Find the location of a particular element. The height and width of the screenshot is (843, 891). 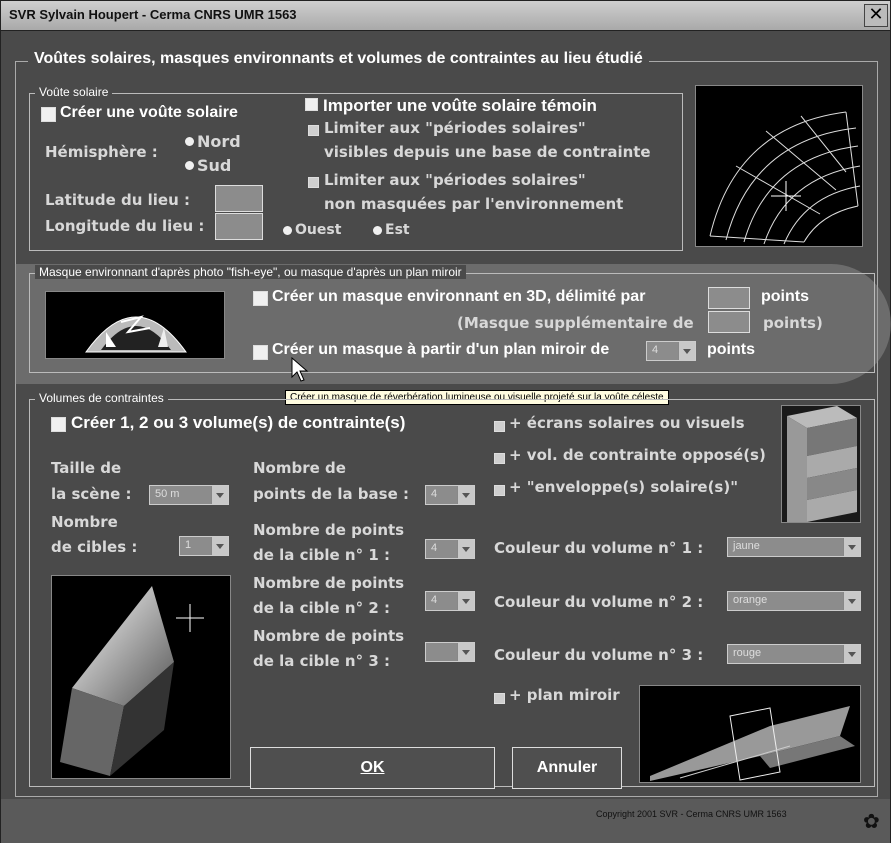

annuler-button: Annuler is located at coordinates (567, 768).